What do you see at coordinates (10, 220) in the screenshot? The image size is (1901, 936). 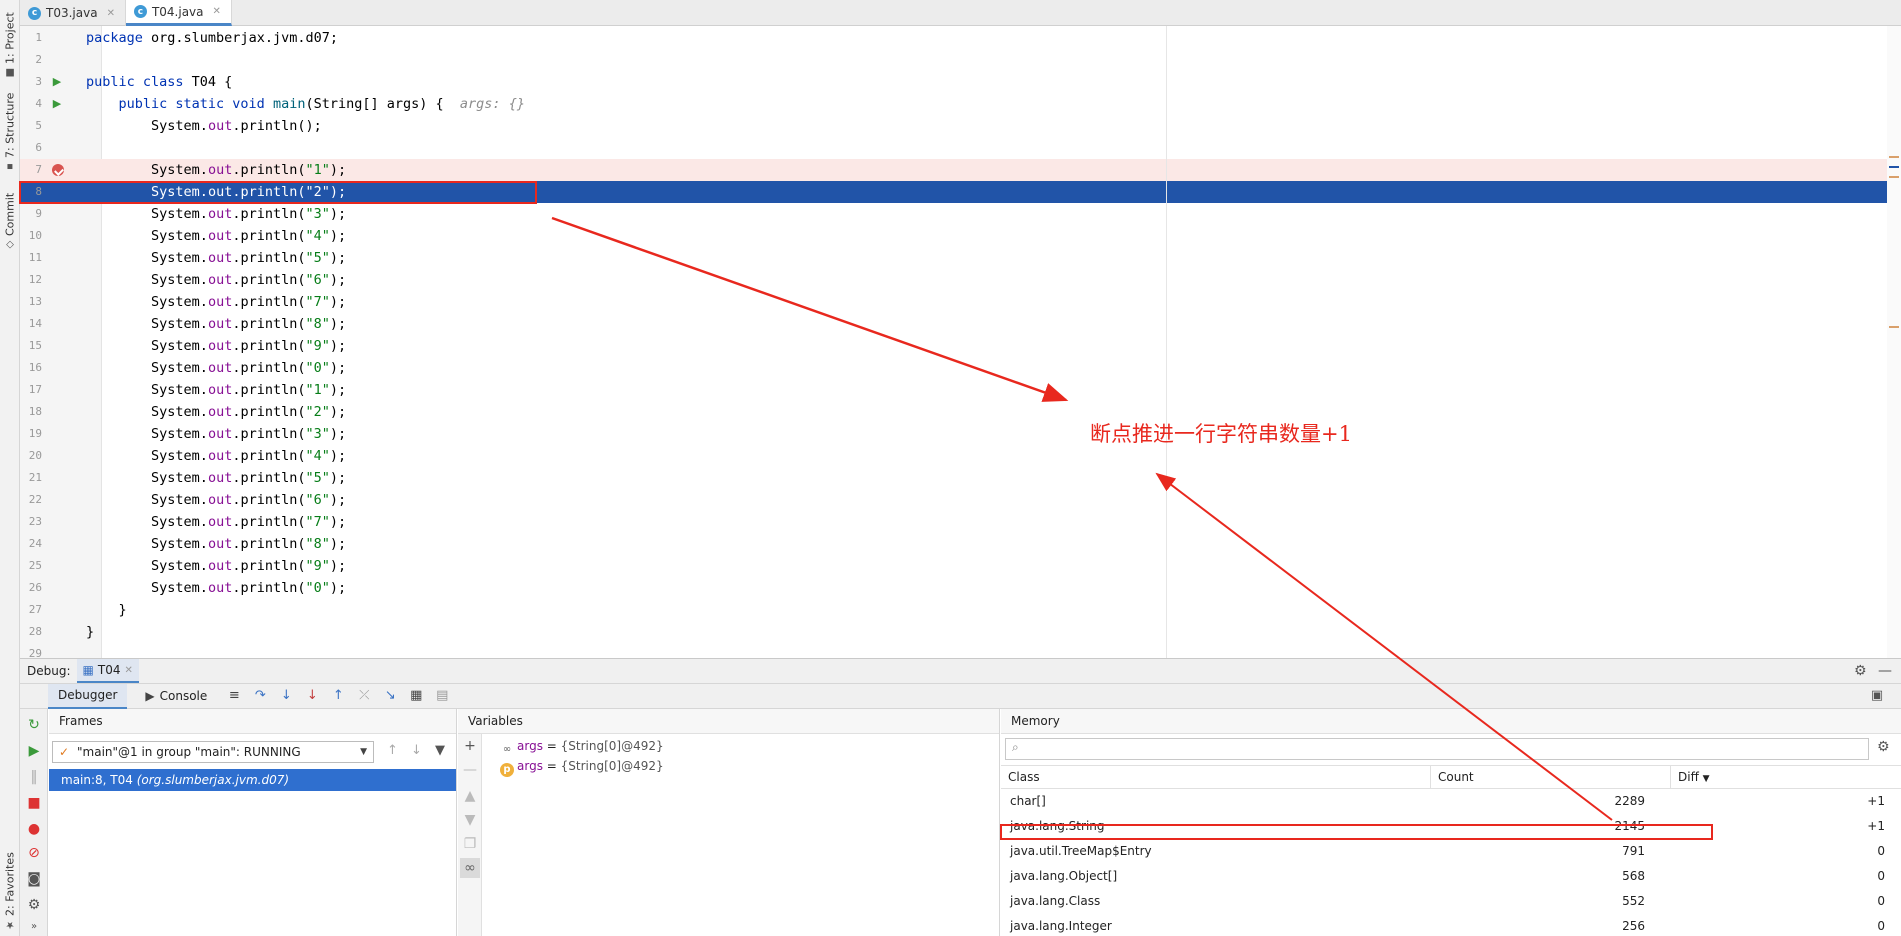 I see `commit-tool-tab: ◇ Commit` at bounding box center [10, 220].